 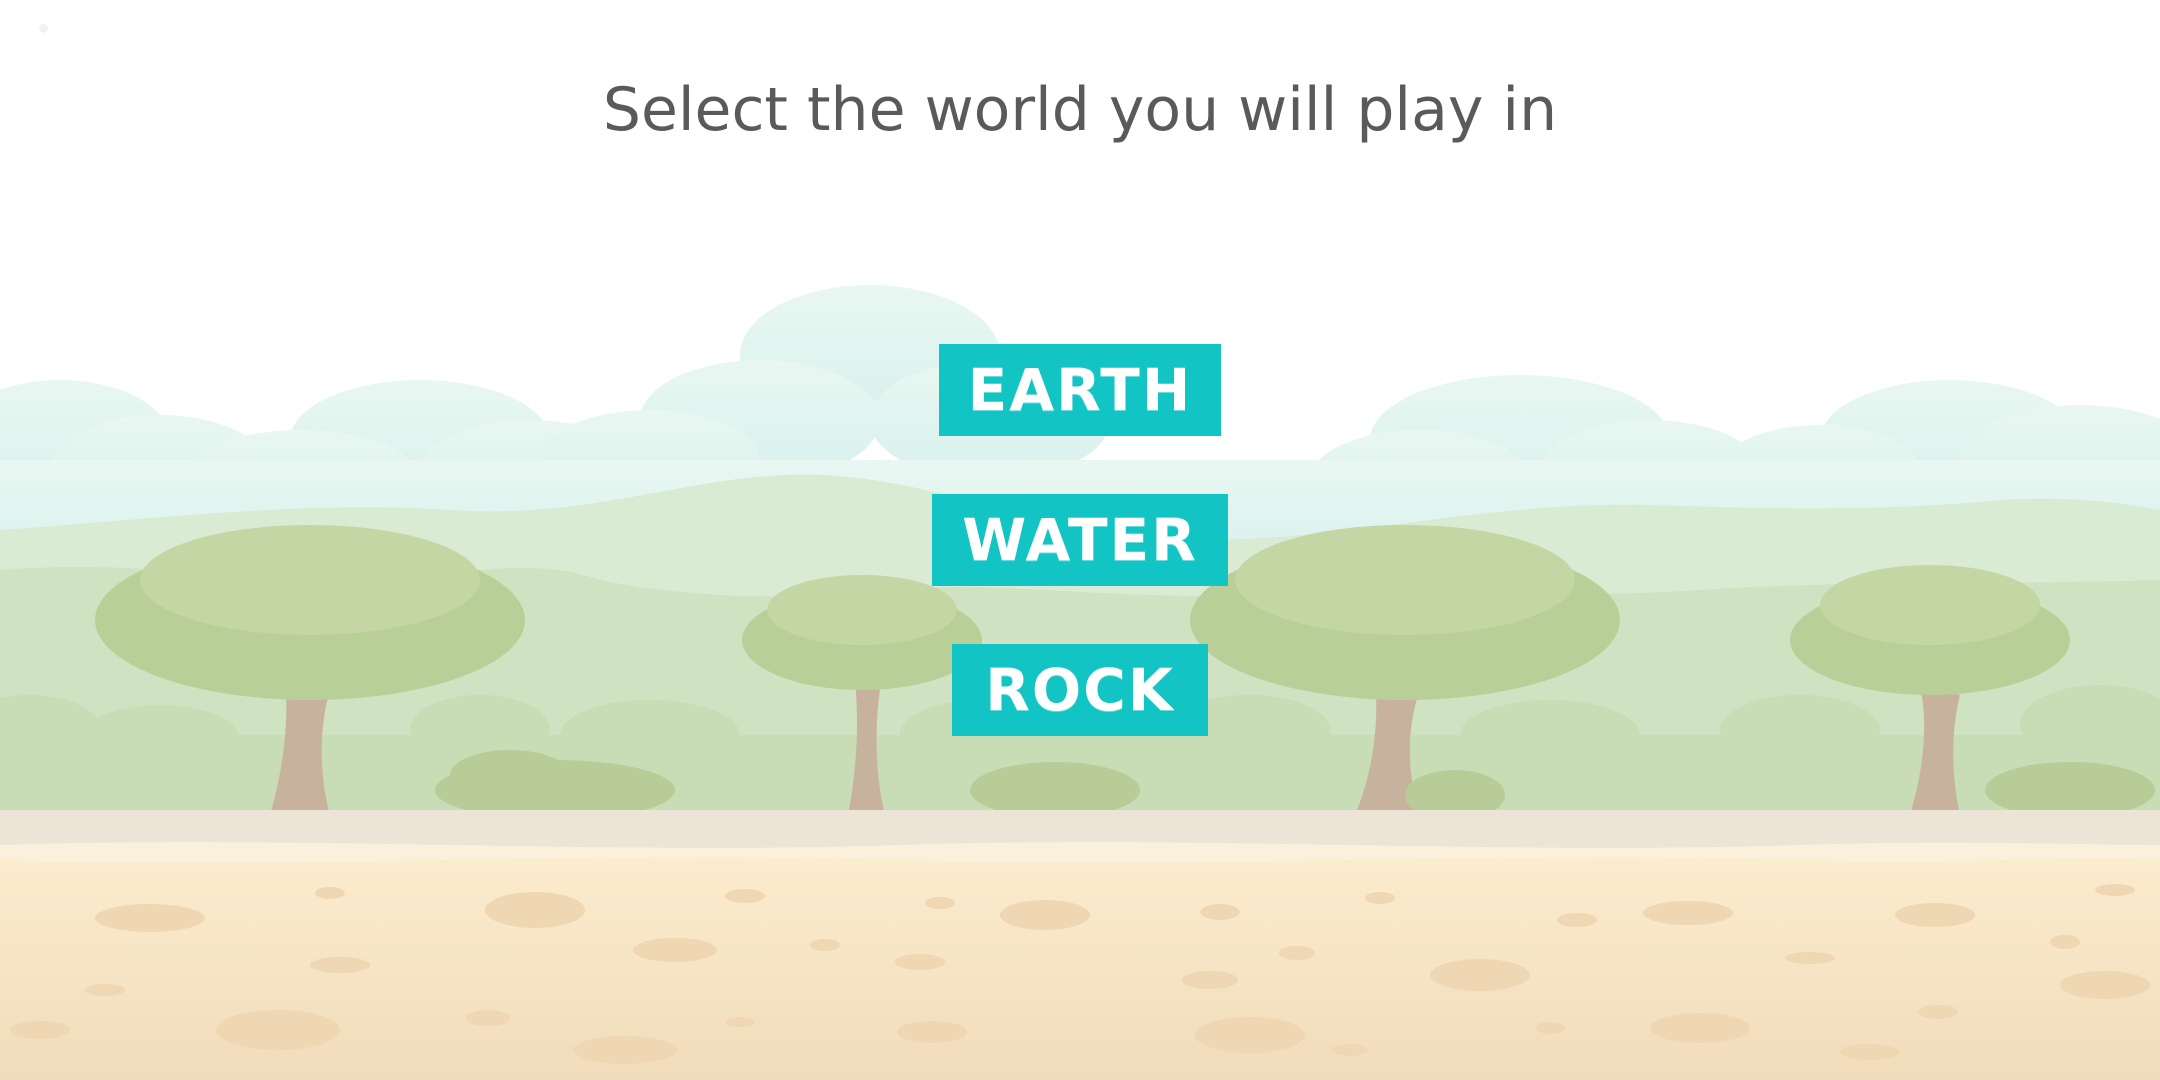 I want to click on world-button-water: Water, so click(x=1080, y=540).